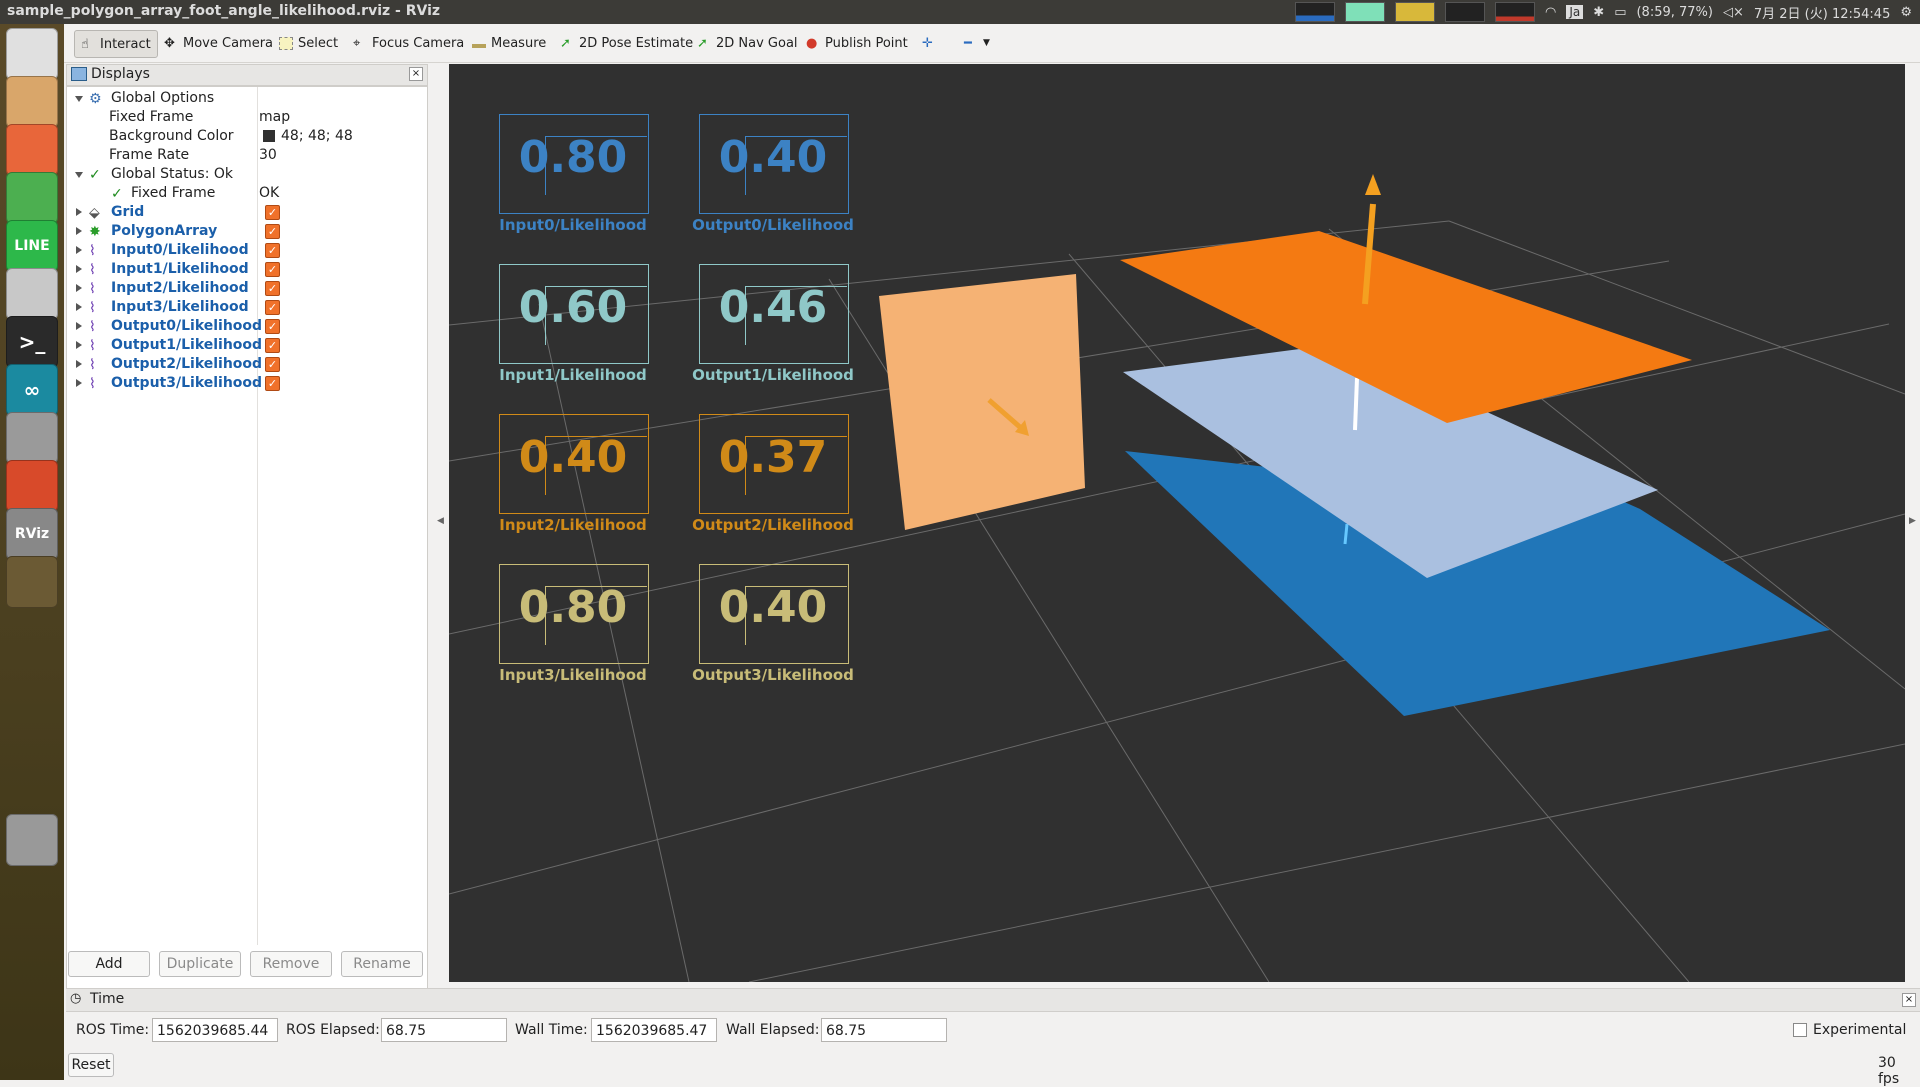 This screenshot has height=1087, width=1920. What do you see at coordinates (291, 964) in the screenshot?
I see `remove-display-button: Remove` at bounding box center [291, 964].